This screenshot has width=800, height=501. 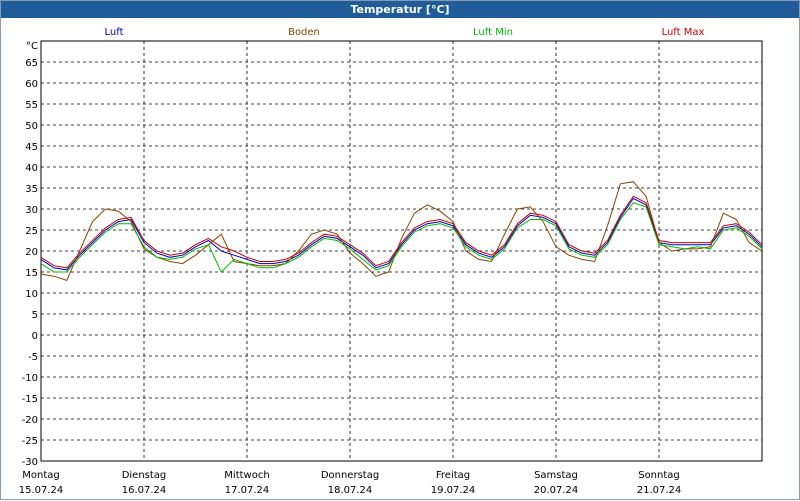 I want to click on y-tick-label: 55, so click(x=31, y=105).